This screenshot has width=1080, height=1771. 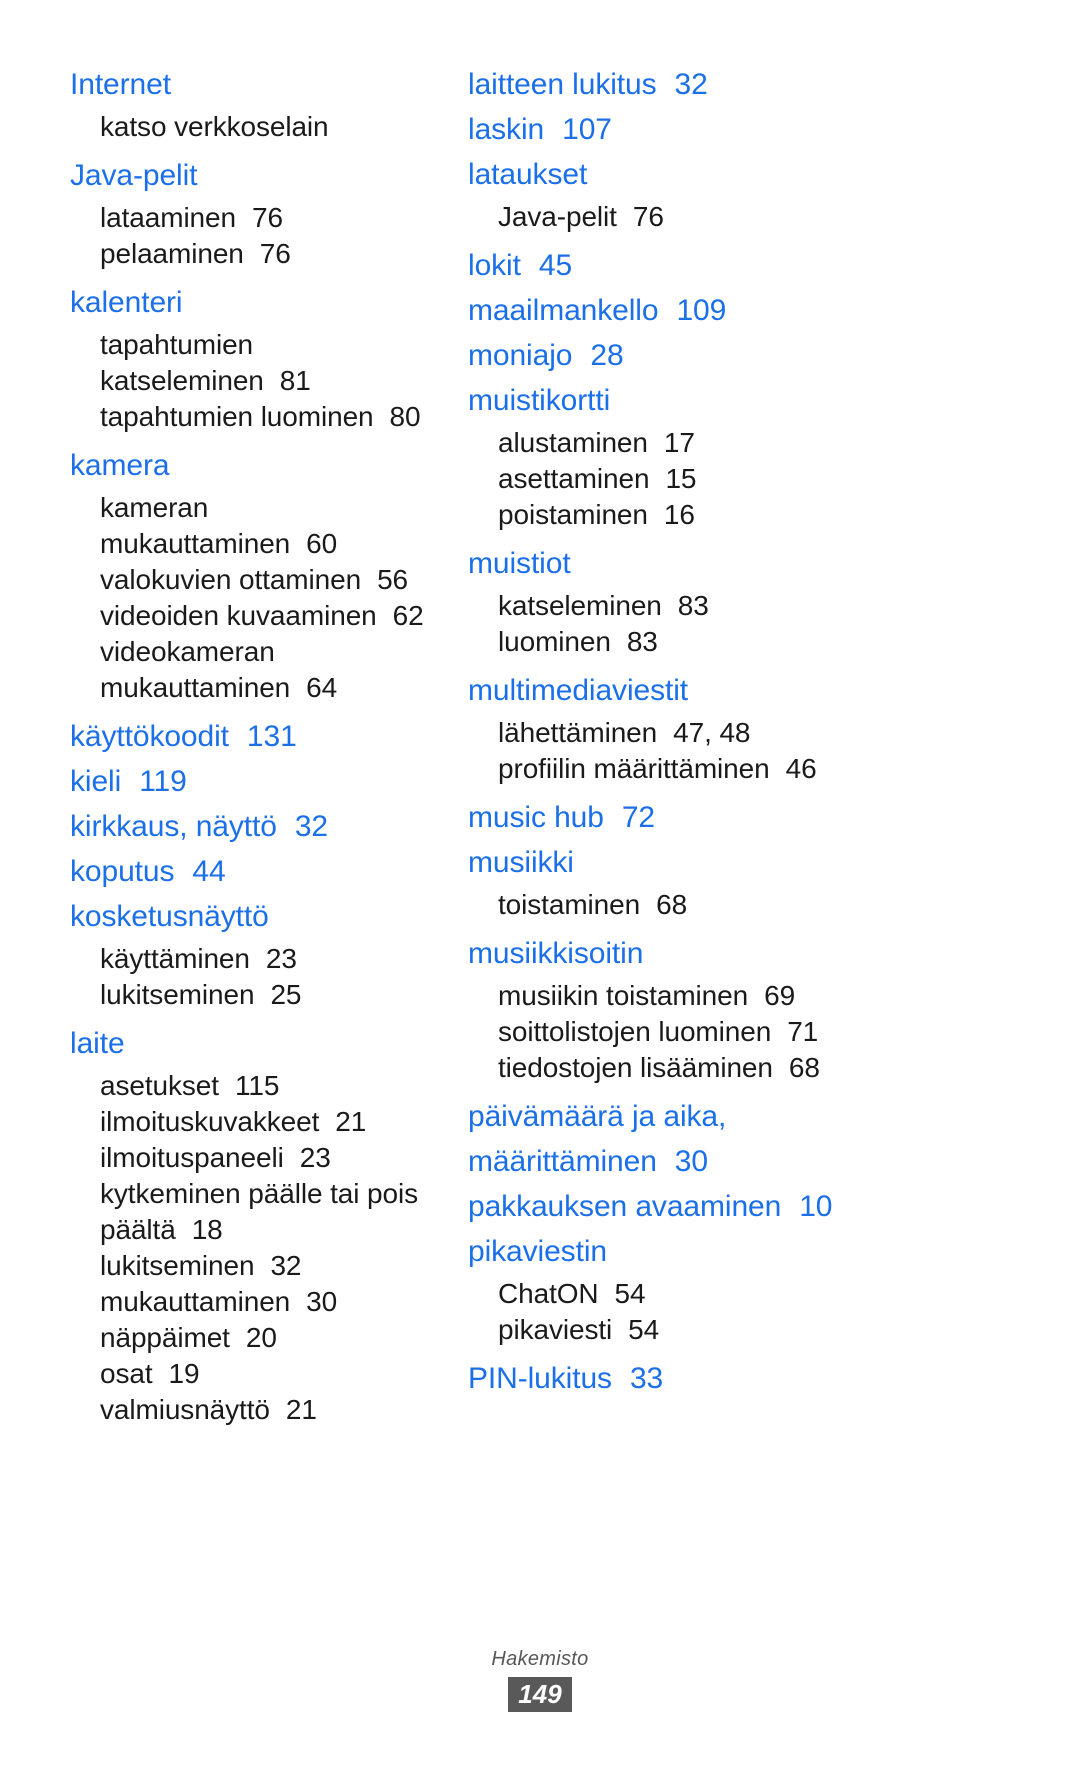 I want to click on index-entry-right_column-17: music hub 72, so click(x=729, y=817).